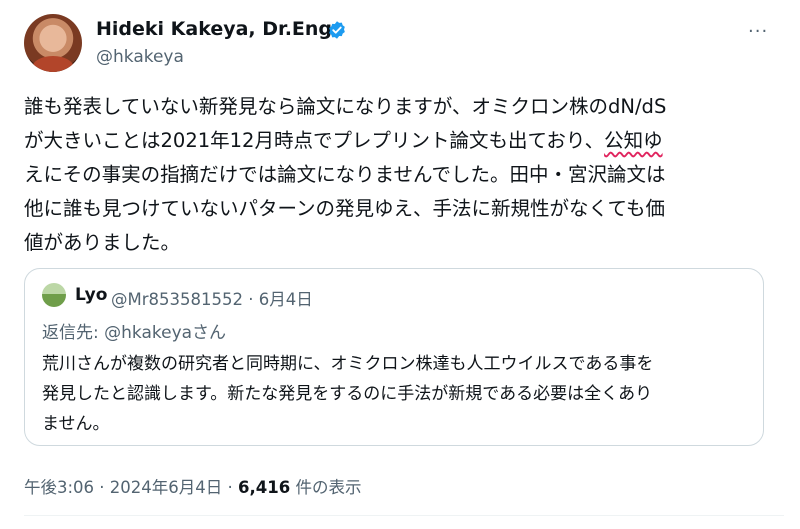 This screenshot has height=529, width=800. Describe the element at coordinates (633, 140) in the screenshot. I see `spellcheck-underlined-text: 公知ゆ` at that location.